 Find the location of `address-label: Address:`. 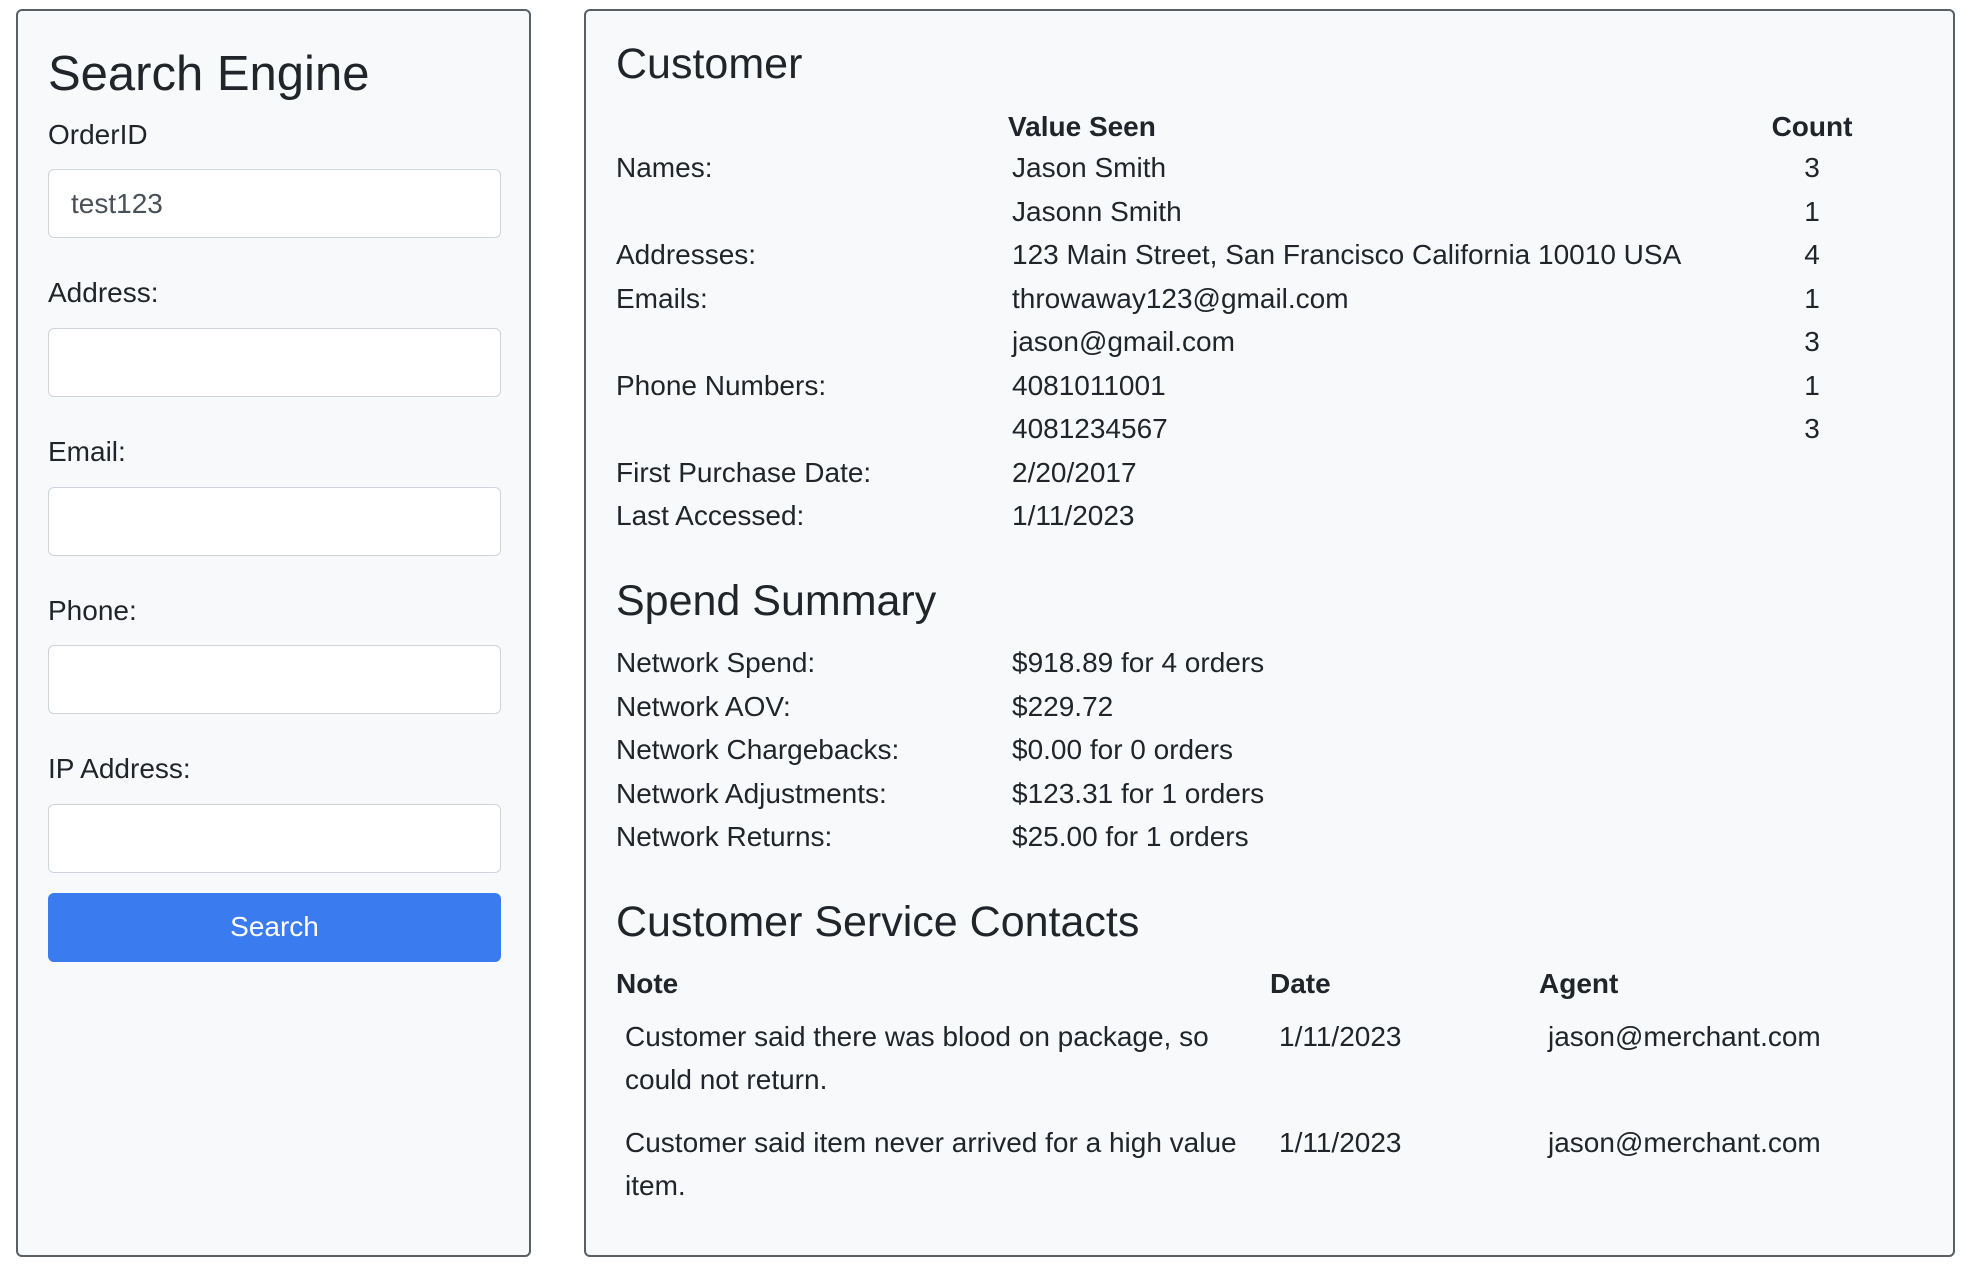

address-label: Address: is located at coordinates (103, 293).